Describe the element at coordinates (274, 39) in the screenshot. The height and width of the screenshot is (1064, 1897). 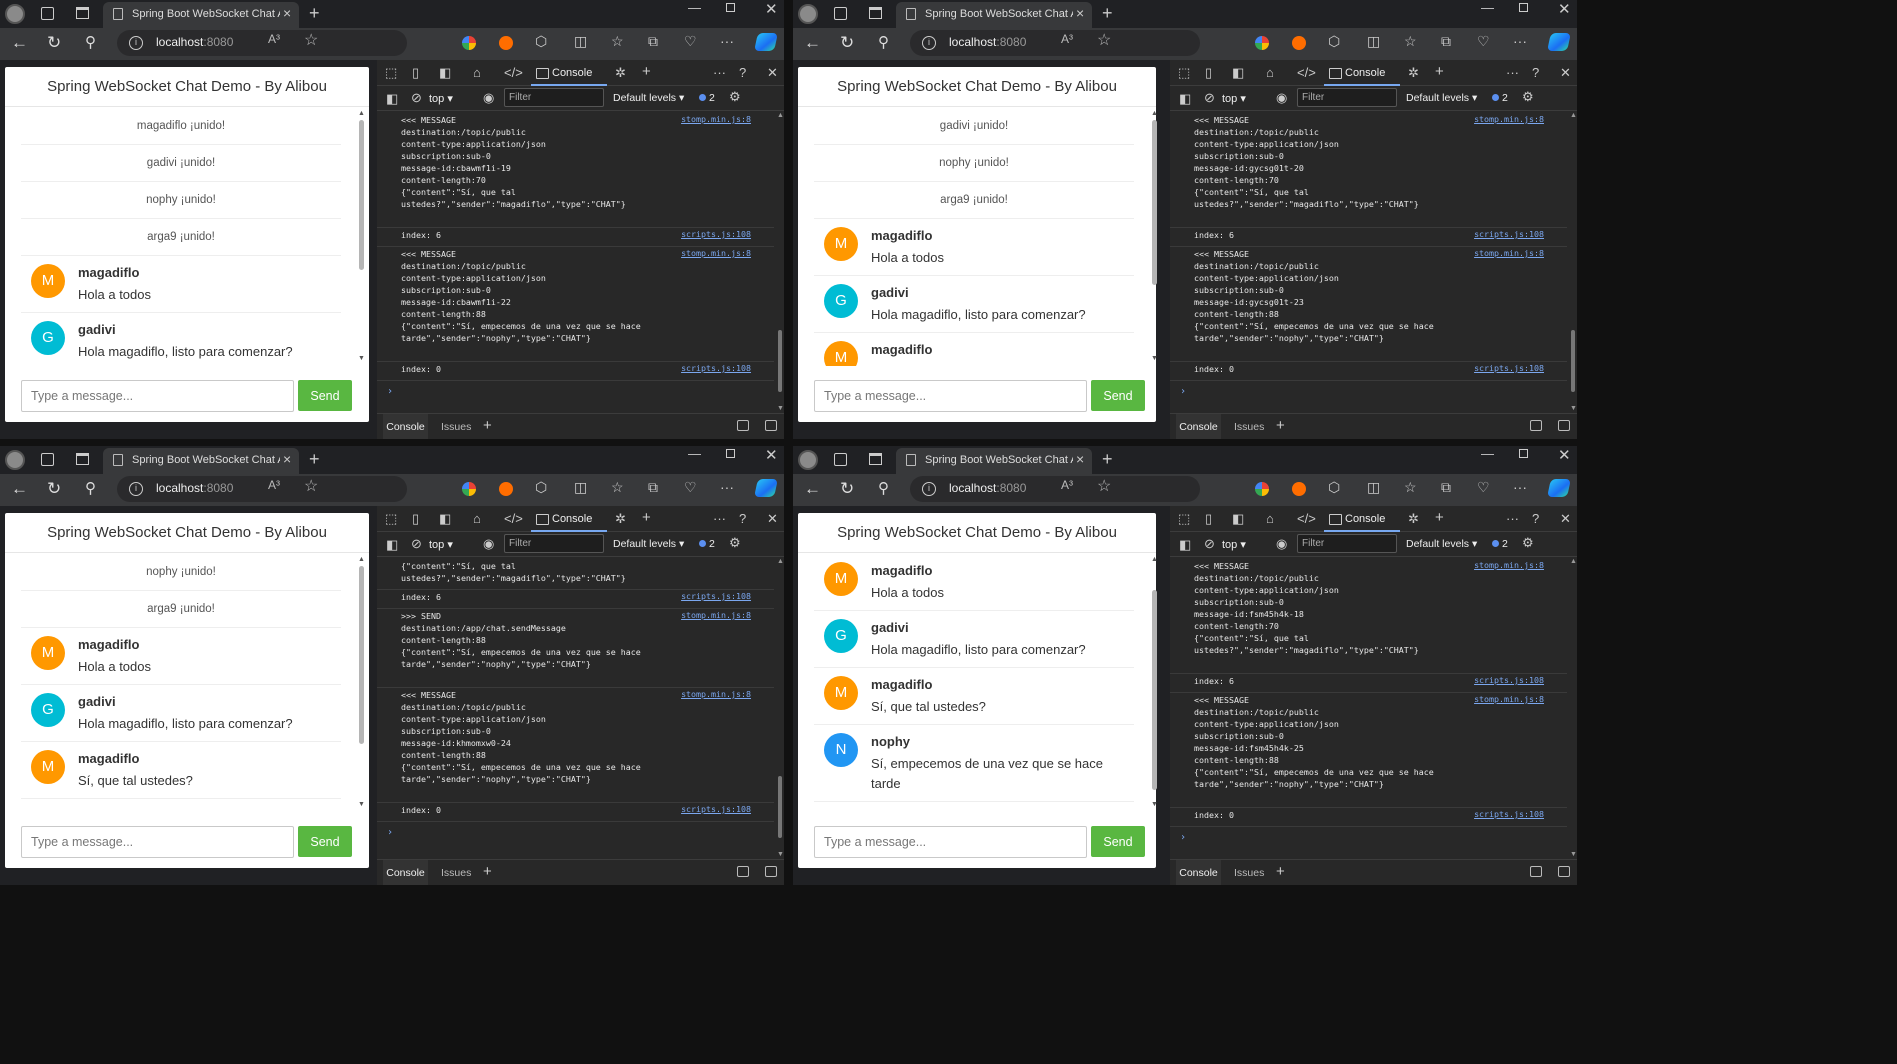
I see `read-aloud-icon: A³` at that location.